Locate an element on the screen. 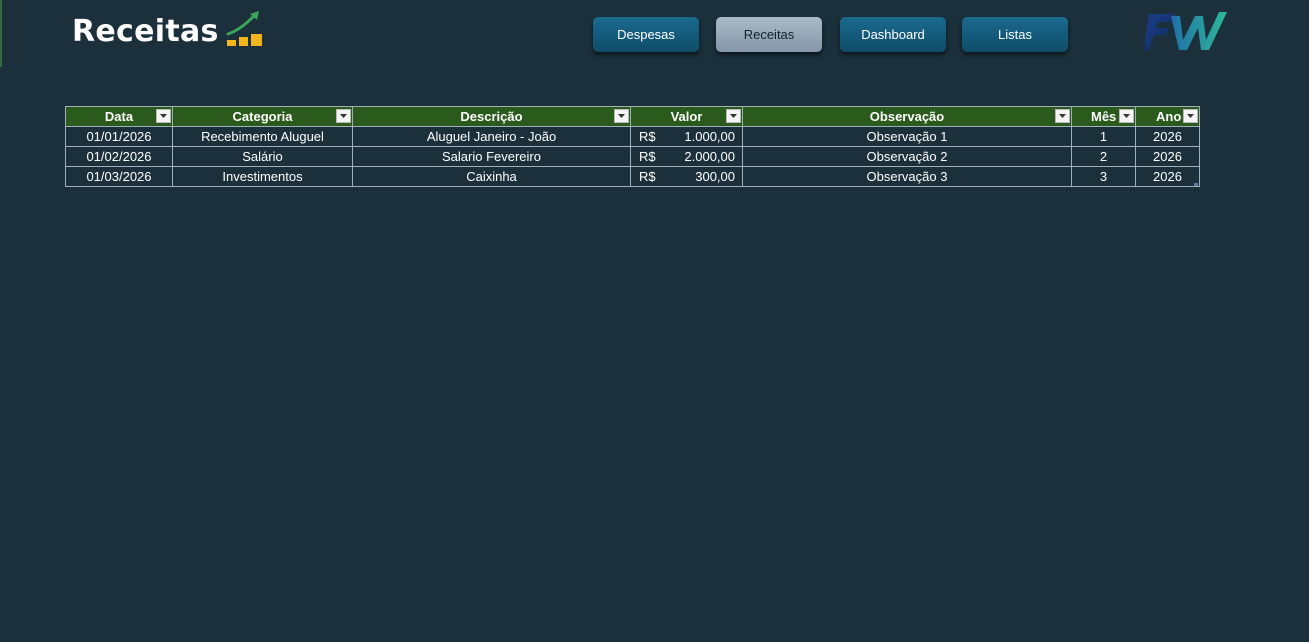 The image size is (1309, 642). cell-valor: R$ 2.000,00 is located at coordinates (686, 156).